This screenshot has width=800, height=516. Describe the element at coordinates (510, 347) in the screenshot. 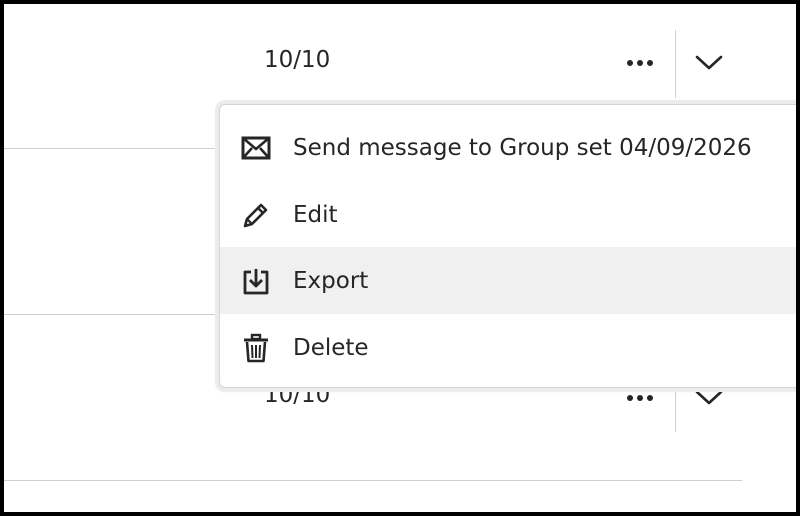

I see `menu-item-delete: Delete` at that location.